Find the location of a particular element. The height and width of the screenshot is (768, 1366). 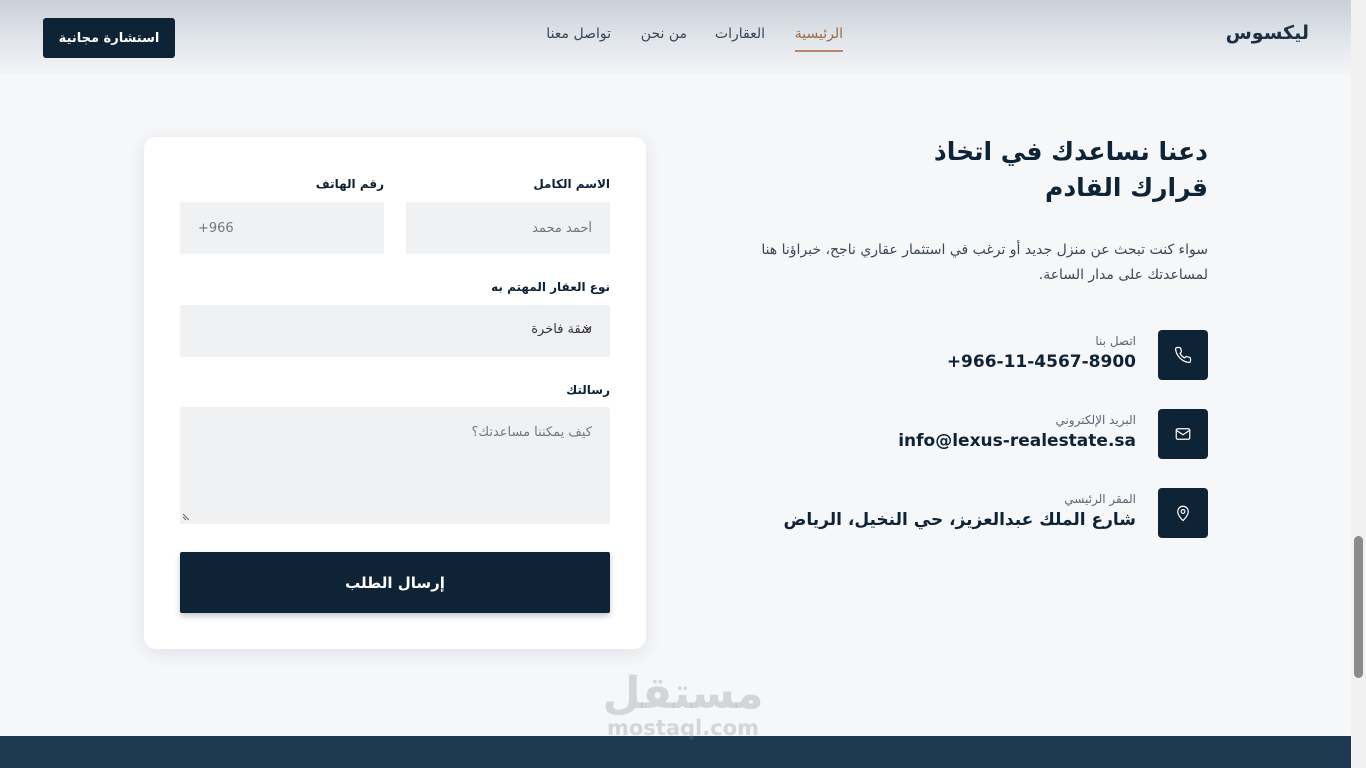

full-name-input is located at coordinates (508, 228).